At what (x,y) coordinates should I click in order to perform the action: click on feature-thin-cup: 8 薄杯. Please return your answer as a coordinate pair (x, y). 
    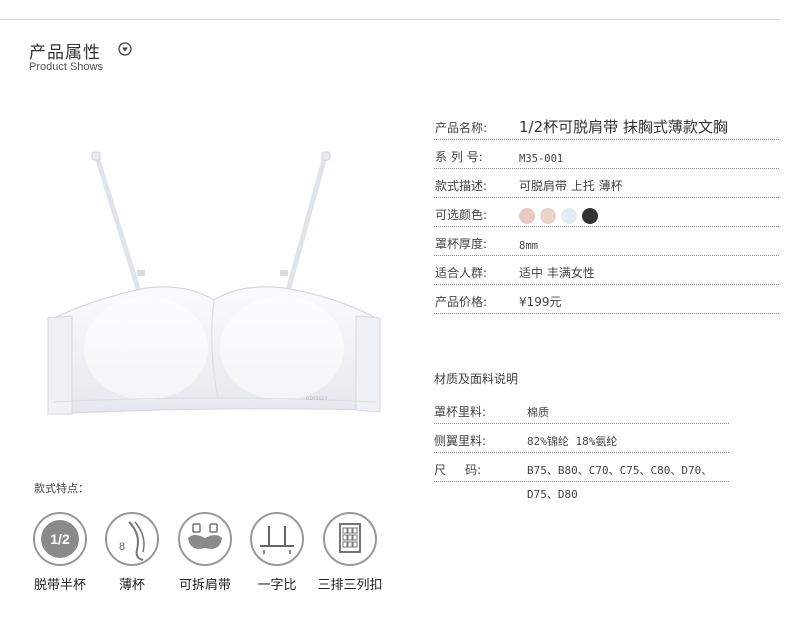
    Looking at the image, I should click on (132, 552).